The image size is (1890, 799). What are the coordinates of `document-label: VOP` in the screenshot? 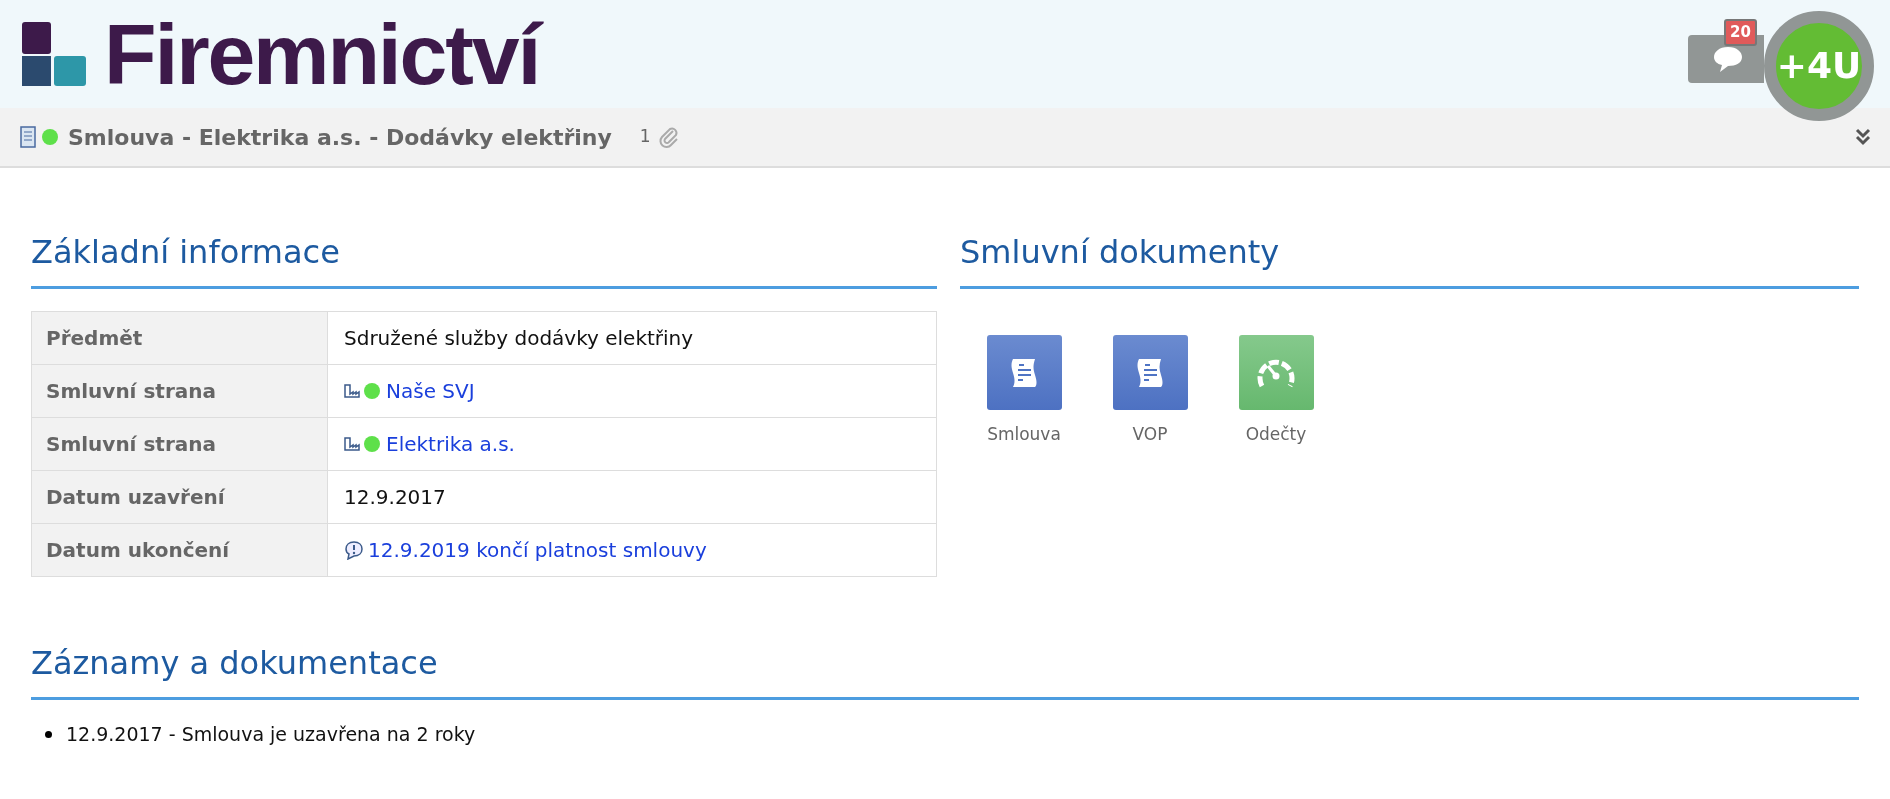 It's located at (1150, 434).